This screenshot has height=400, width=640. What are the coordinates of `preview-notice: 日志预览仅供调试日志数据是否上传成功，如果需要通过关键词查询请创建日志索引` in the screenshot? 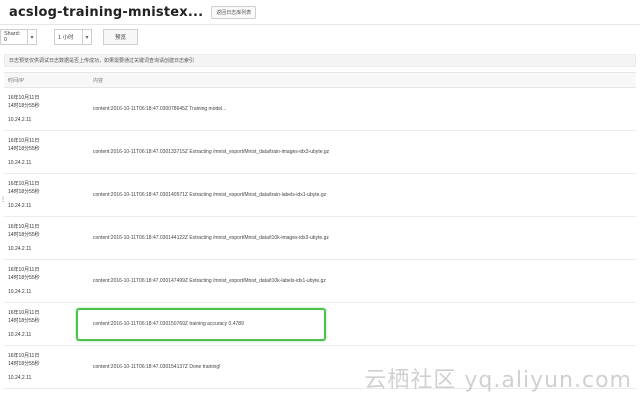 It's located at (320, 60).